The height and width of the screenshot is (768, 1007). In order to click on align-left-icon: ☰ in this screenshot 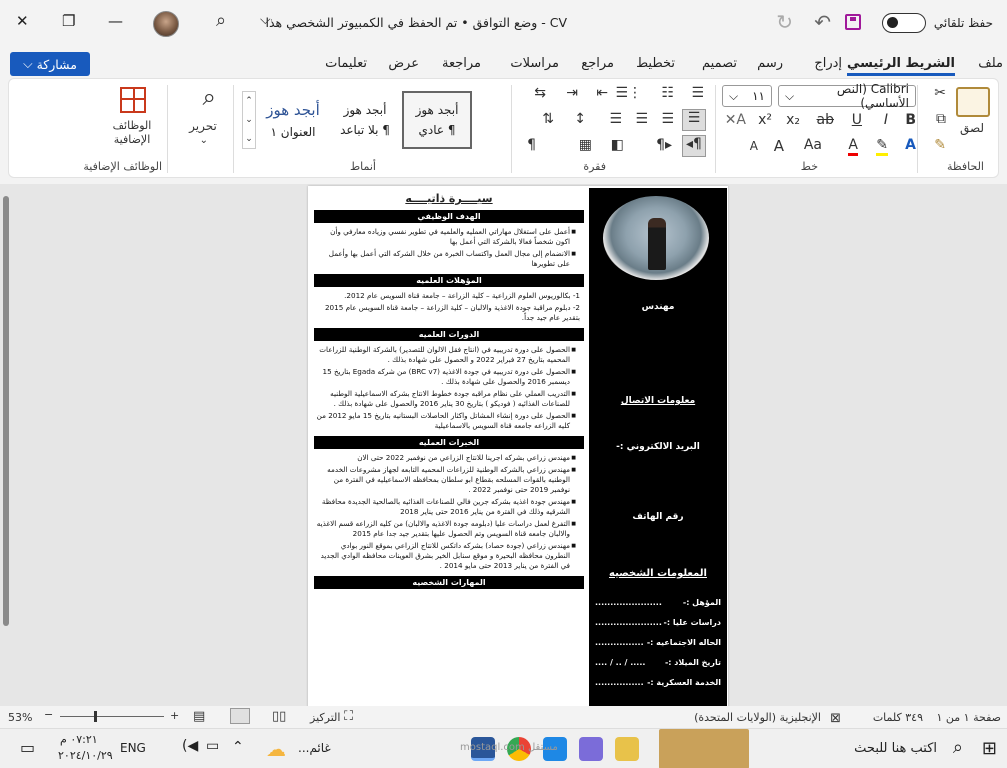, I will do `click(641, 119)`.